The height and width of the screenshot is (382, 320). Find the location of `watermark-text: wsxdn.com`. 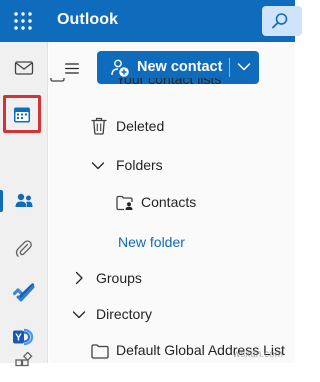

watermark-text: wsxdn.com is located at coordinates (258, 354).